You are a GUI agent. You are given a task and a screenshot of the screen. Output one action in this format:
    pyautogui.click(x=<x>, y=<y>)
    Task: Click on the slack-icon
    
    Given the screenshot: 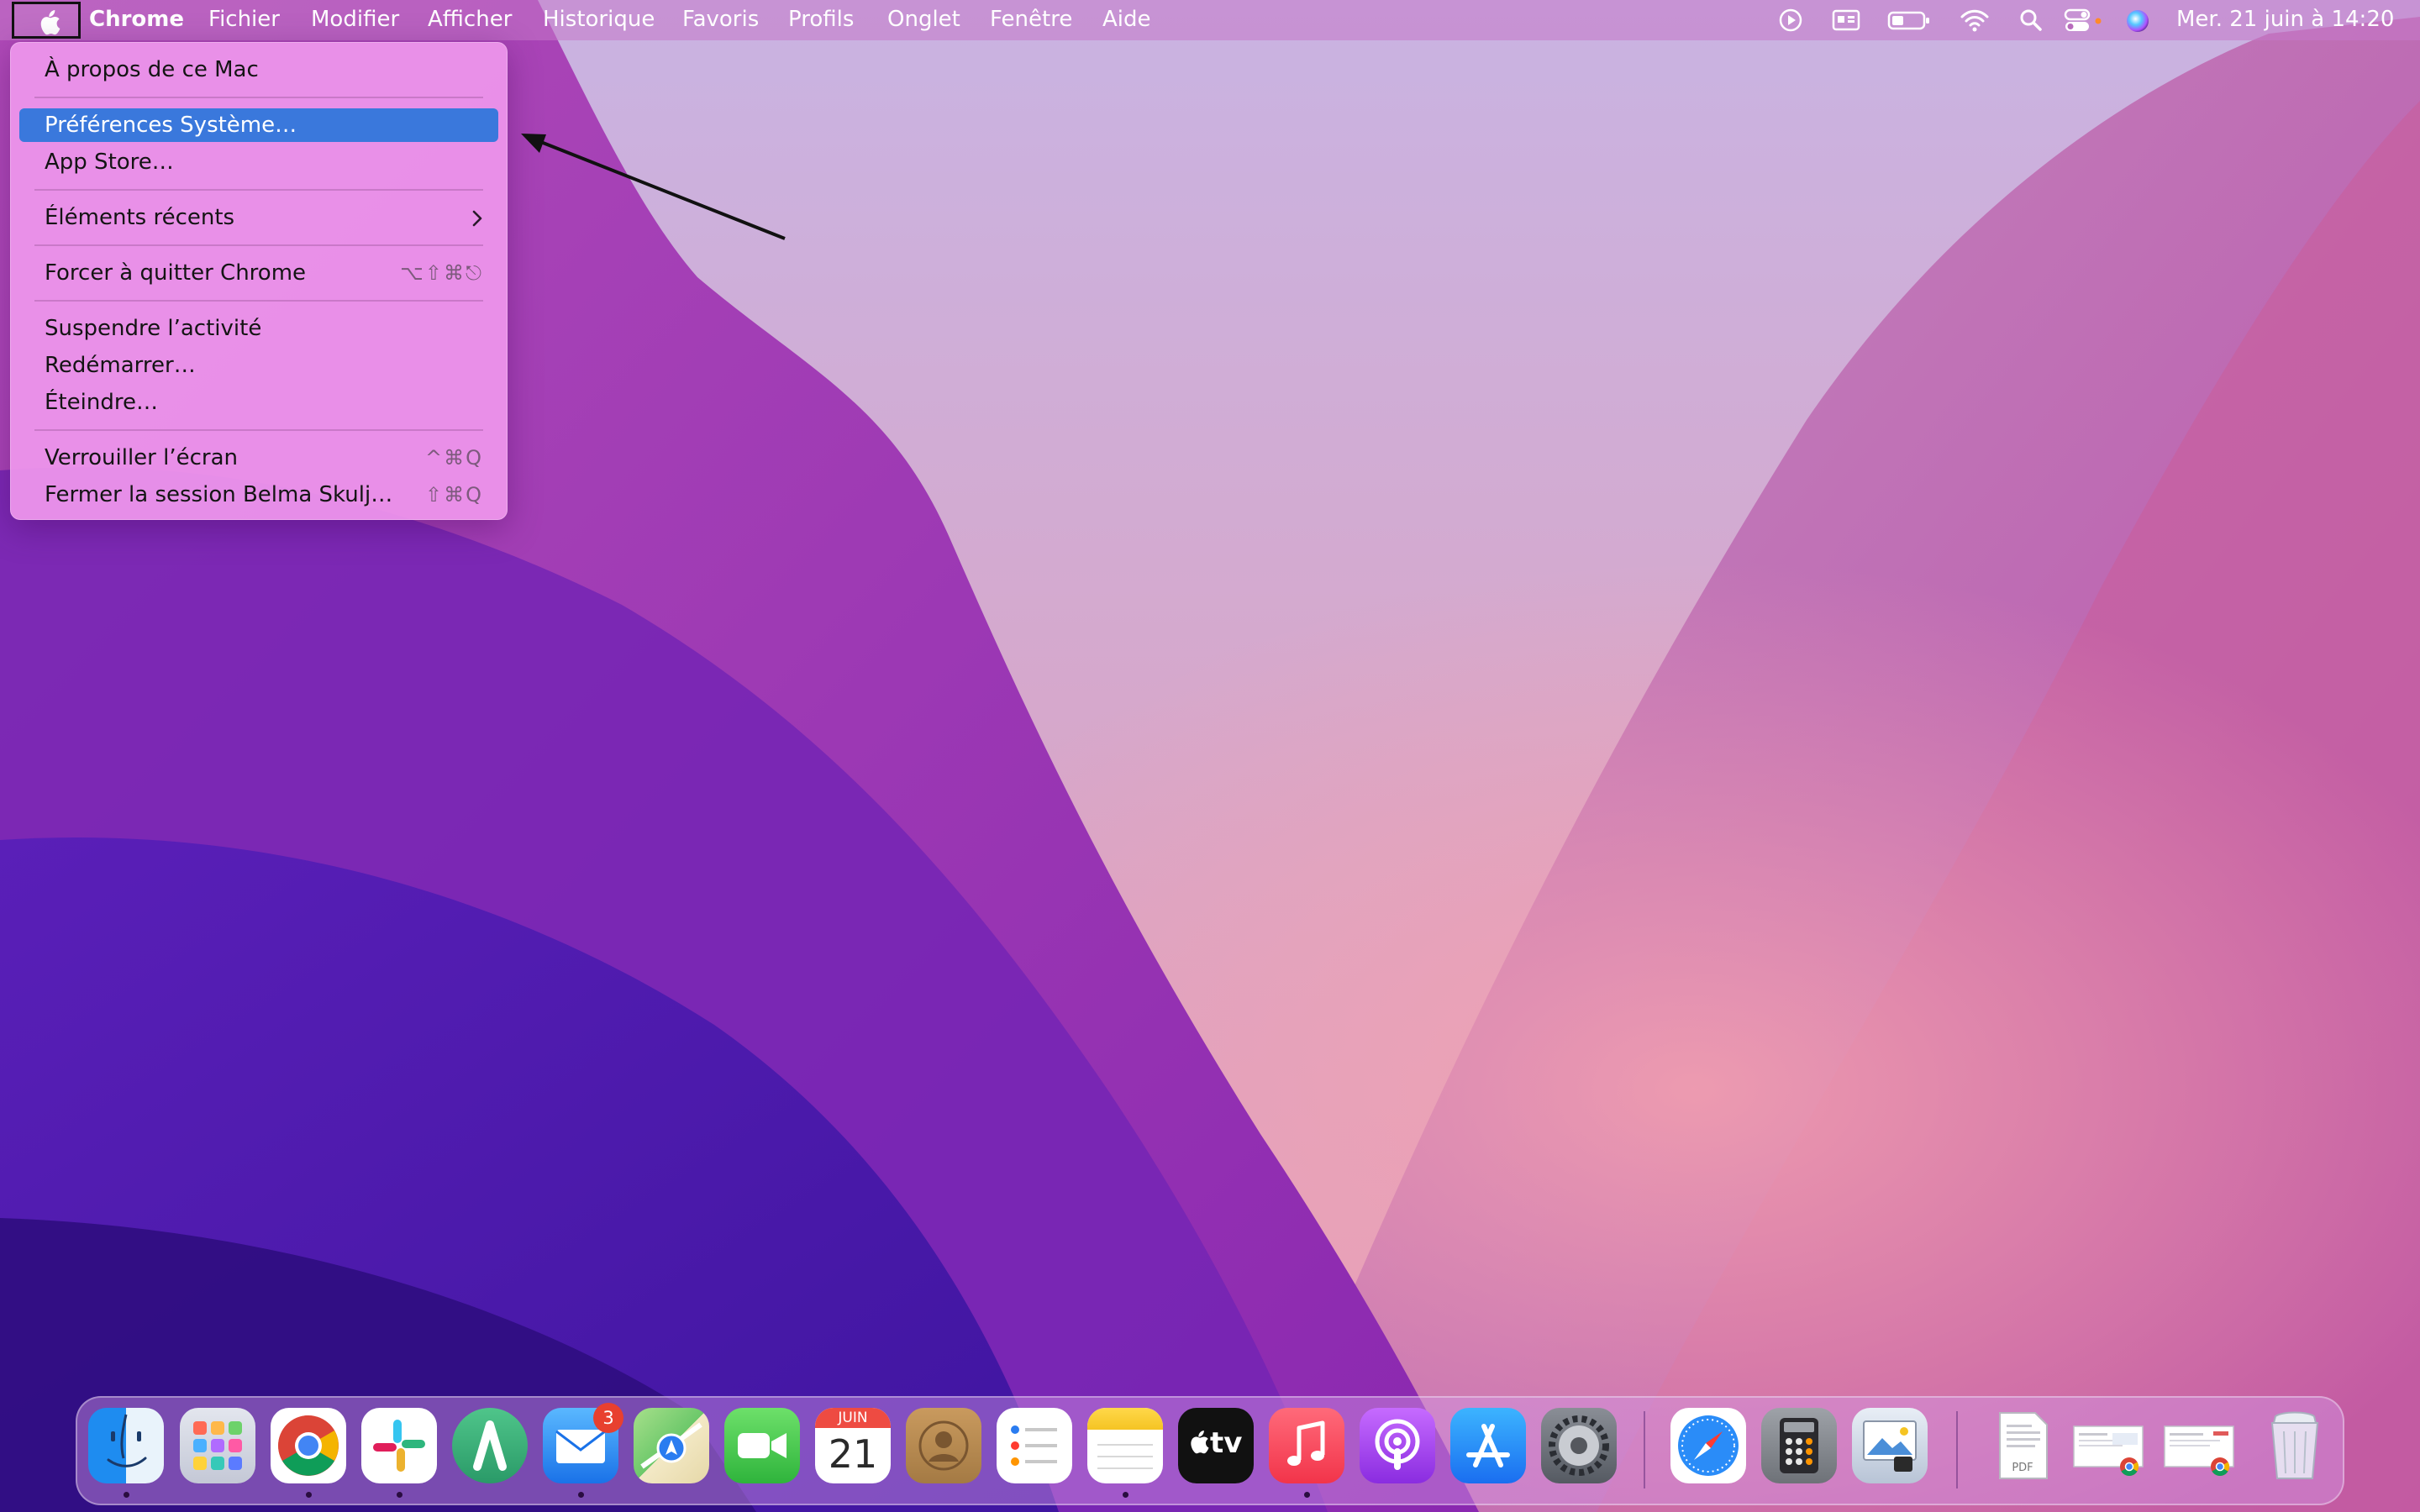 What is the action you would take?
    pyautogui.click(x=399, y=1445)
    